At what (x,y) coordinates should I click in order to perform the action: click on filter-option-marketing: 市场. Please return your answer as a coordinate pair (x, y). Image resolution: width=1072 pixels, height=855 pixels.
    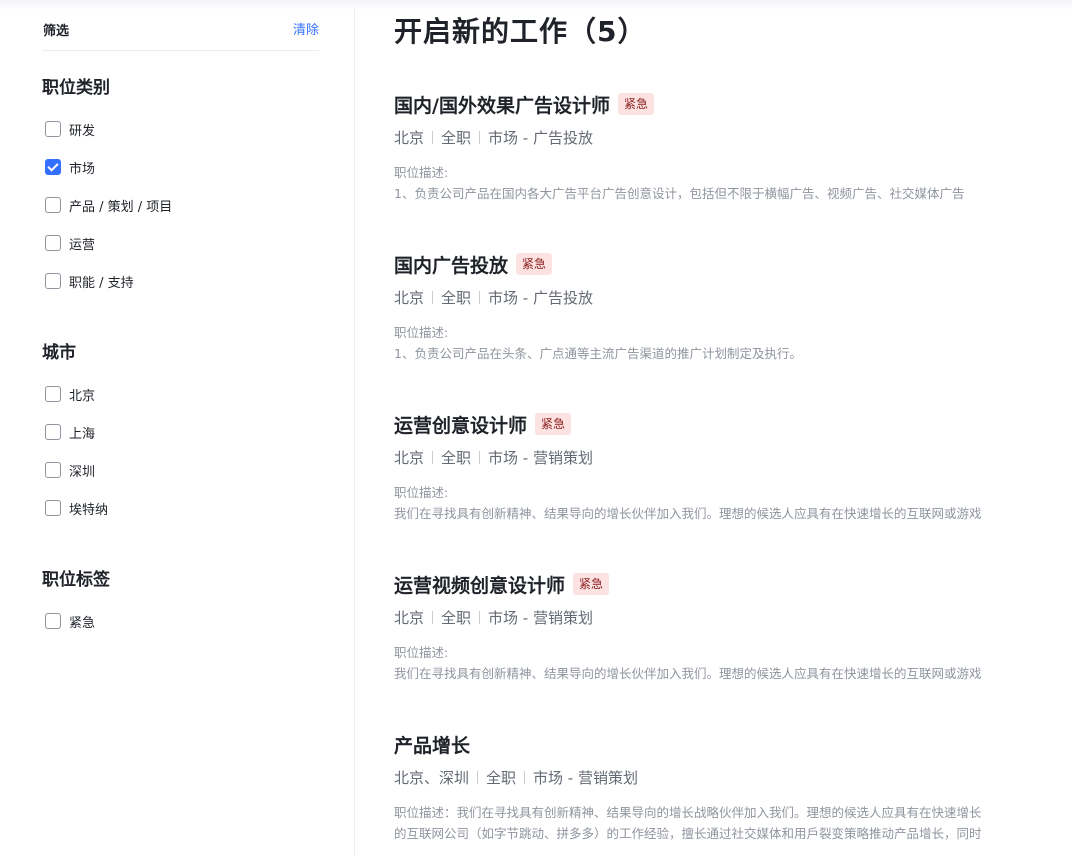
    Looking at the image, I should click on (70, 167).